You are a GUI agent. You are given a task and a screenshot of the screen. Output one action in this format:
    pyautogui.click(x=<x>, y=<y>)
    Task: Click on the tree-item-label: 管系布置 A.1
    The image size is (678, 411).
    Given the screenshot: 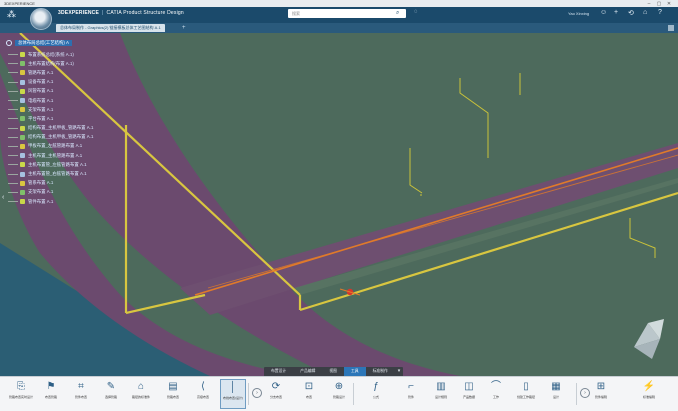 What is the action you would take?
    pyautogui.click(x=41, y=183)
    